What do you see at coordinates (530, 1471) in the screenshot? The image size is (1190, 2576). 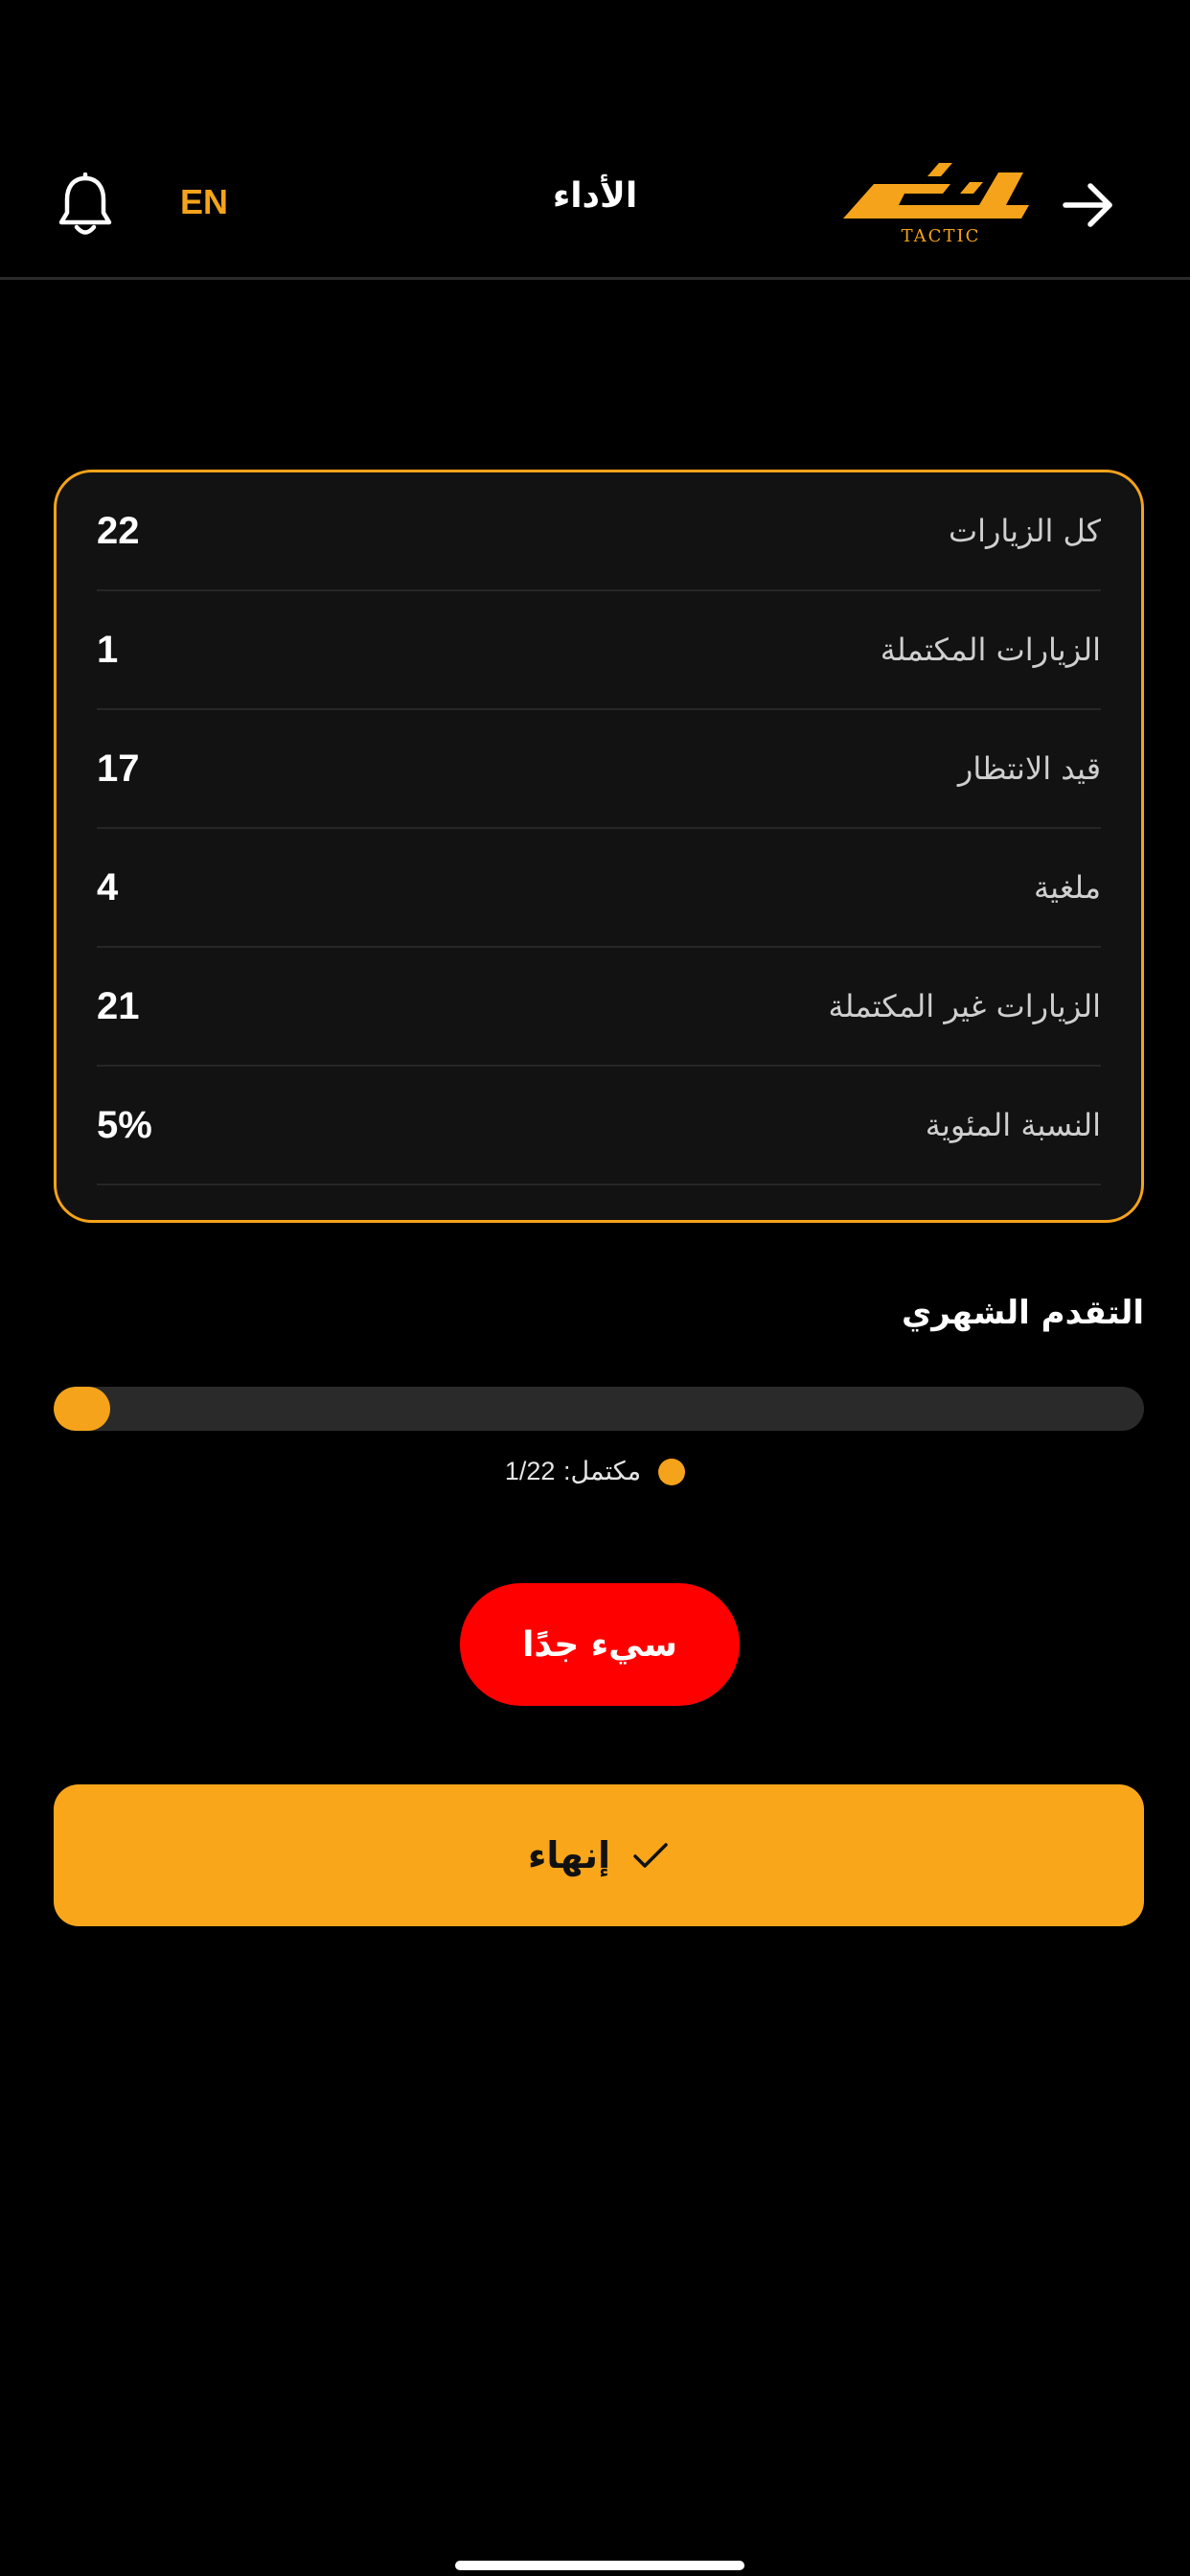 I see `legend-value: 1/22` at bounding box center [530, 1471].